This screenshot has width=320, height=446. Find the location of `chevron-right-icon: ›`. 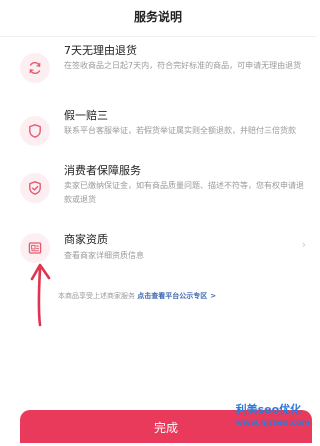

chevron-right-icon: › is located at coordinates (303, 244).